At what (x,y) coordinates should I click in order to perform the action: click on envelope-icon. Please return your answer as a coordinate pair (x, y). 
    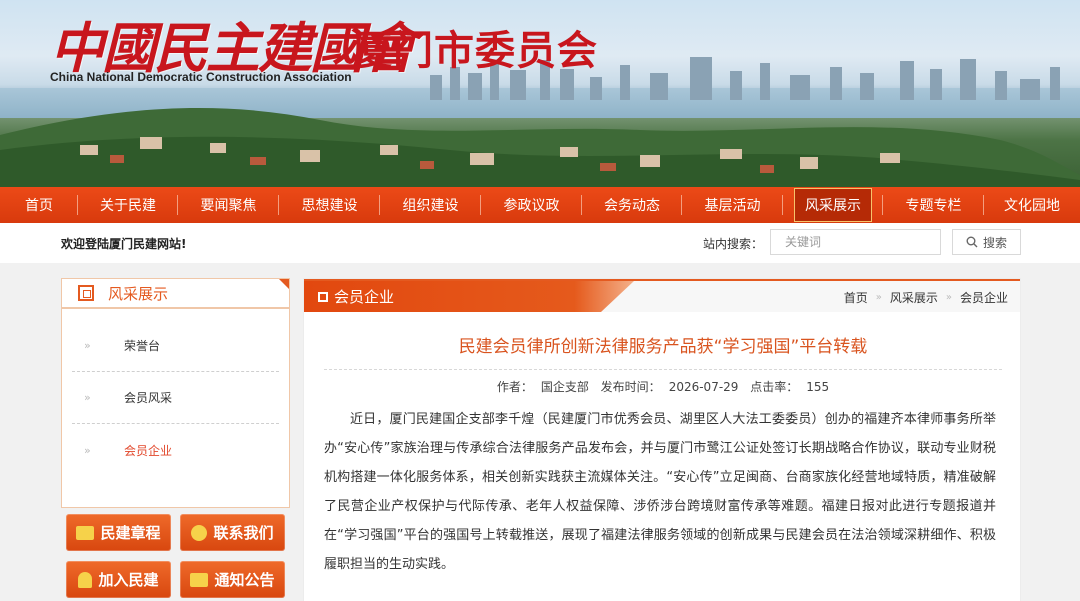
    Looking at the image, I should click on (85, 532).